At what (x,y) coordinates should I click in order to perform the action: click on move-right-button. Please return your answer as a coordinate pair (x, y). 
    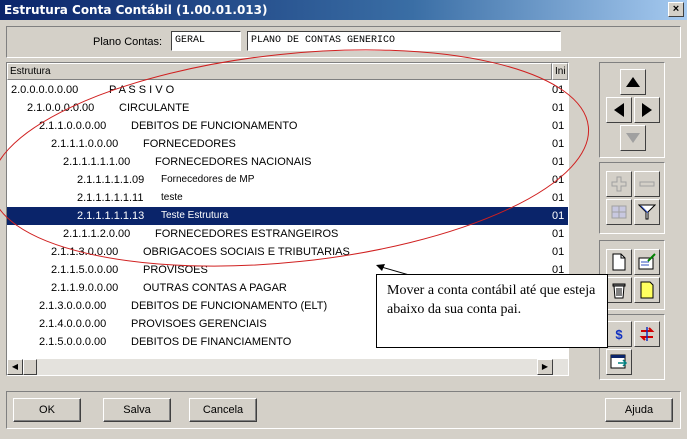
    Looking at the image, I should click on (647, 110).